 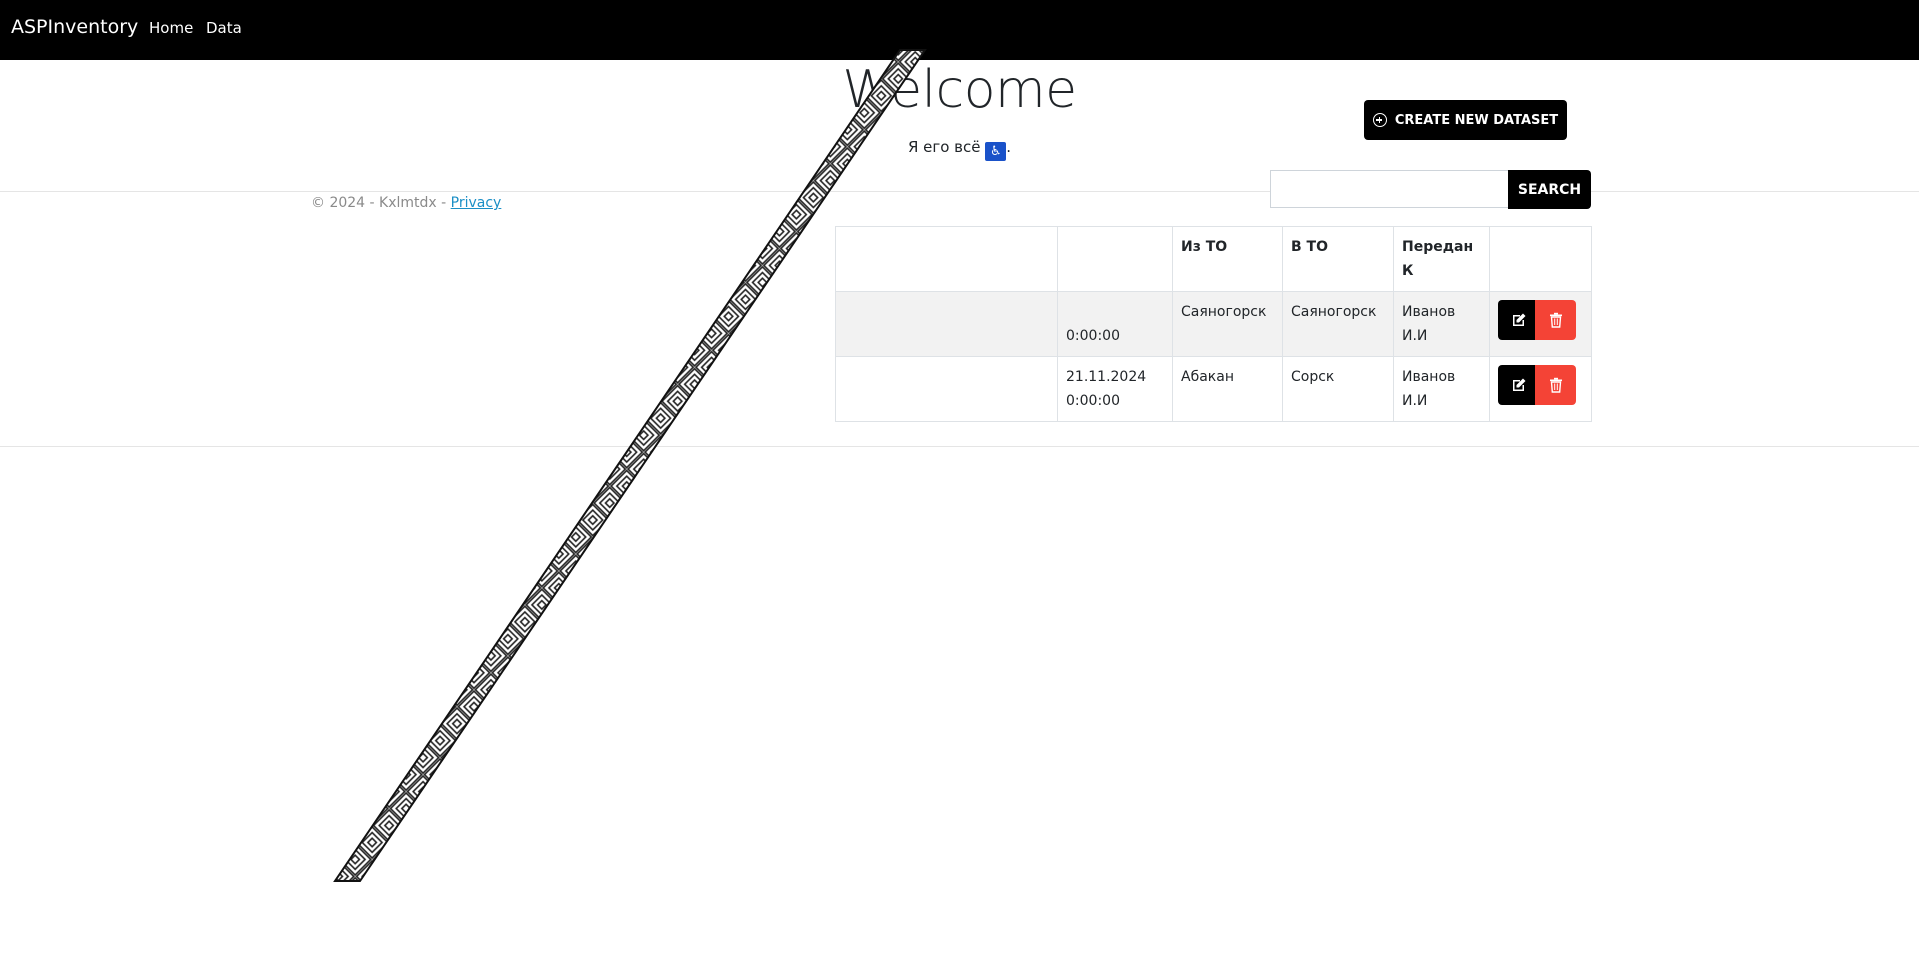 I want to click on table-cell-from: Саяногорск, so click(x=1227, y=324).